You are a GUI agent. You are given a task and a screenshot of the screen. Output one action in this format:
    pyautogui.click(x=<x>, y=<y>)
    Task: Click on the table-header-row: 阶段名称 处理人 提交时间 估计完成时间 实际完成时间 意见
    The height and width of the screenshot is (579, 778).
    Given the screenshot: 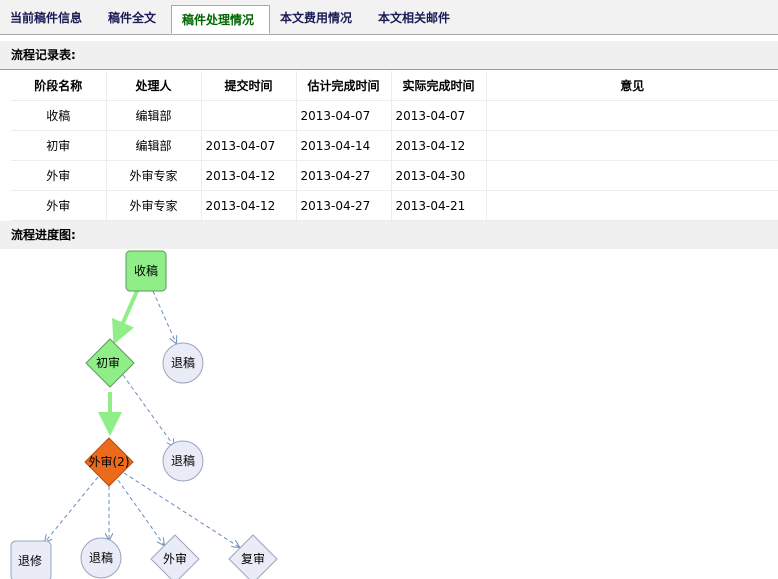 What is the action you would take?
    pyautogui.click(x=394, y=86)
    